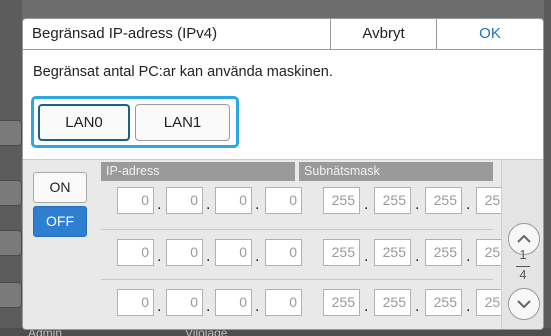 The image size is (551, 336). What do you see at coordinates (61, 244) in the screenshot?
I see `restriction-toggle: ON OFF` at bounding box center [61, 244].